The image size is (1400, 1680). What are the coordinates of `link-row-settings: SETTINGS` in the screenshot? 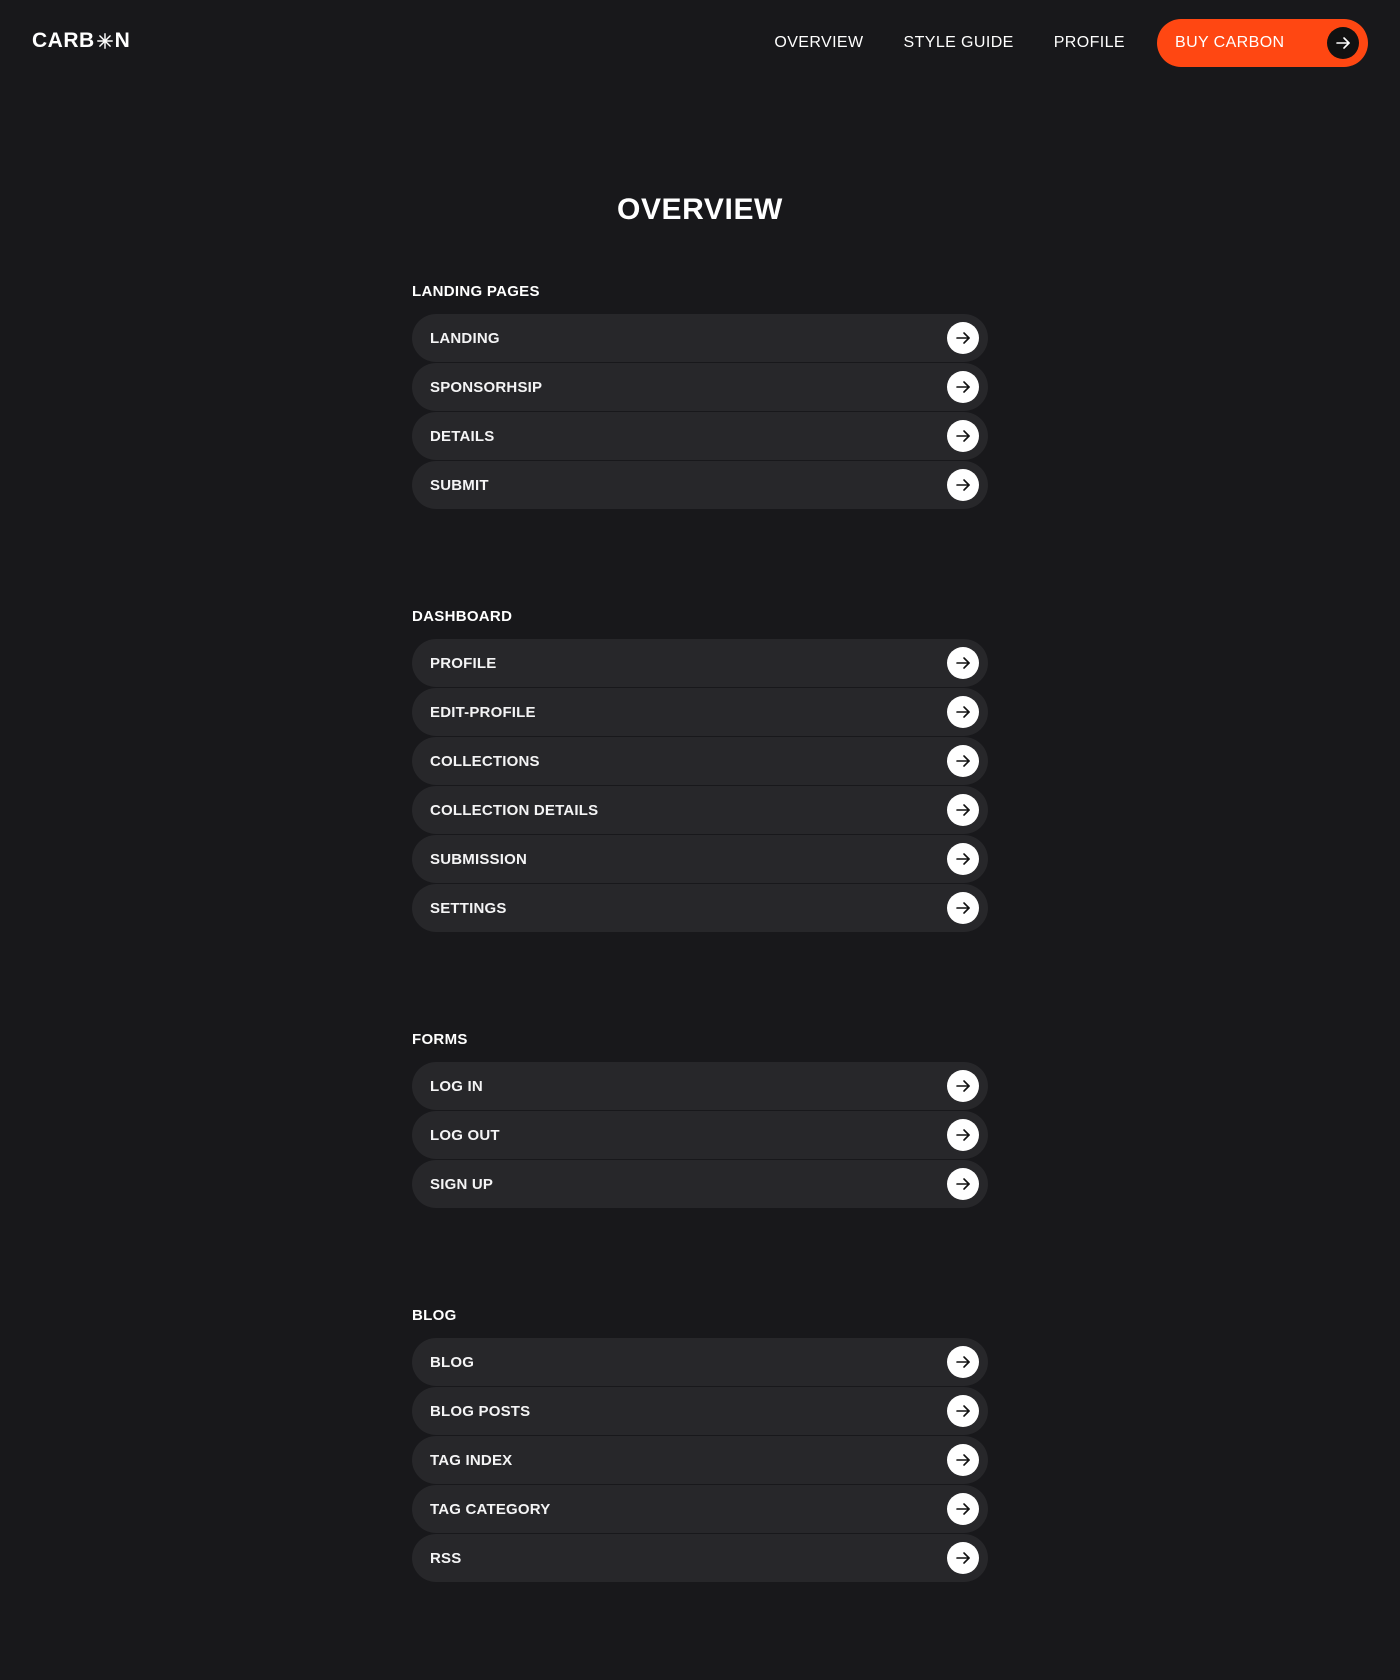 It's located at (700, 908).